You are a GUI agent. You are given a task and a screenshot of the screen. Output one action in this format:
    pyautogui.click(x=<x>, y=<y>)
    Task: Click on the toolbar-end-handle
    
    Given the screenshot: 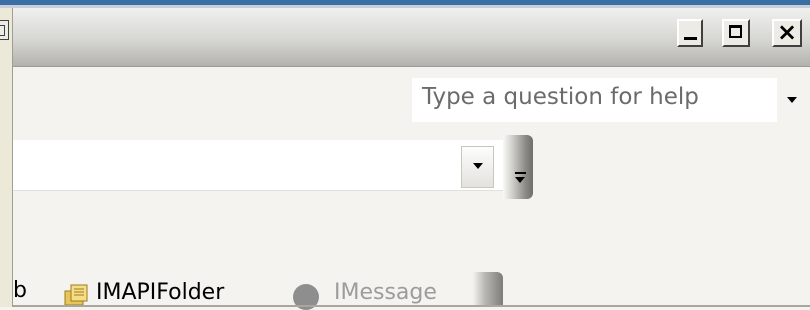 What is the action you would take?
    pyautogui.click(x=488, y=289)
    